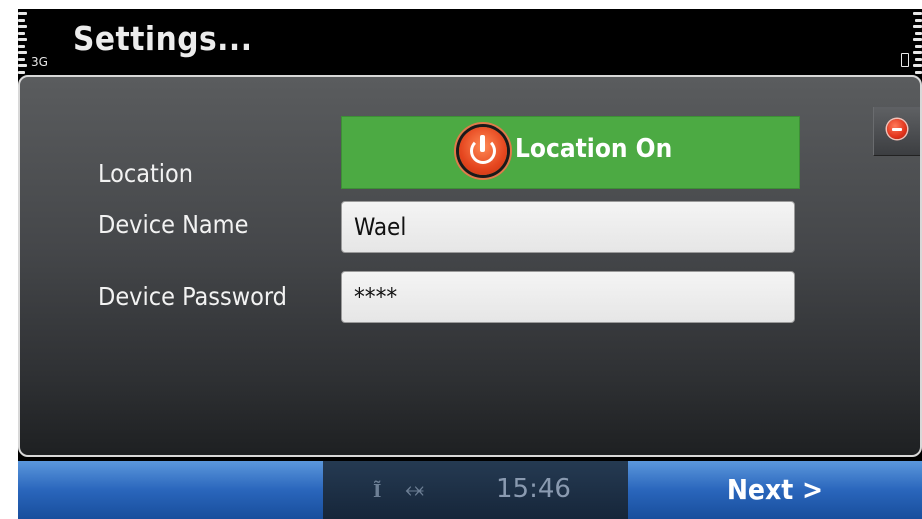 This screenshot has width=922, height=519. What do you see at coordinates (377, 491) in the screenshot?
I see `antenna-icon: Ĩ` at bounding box center [377, 491].